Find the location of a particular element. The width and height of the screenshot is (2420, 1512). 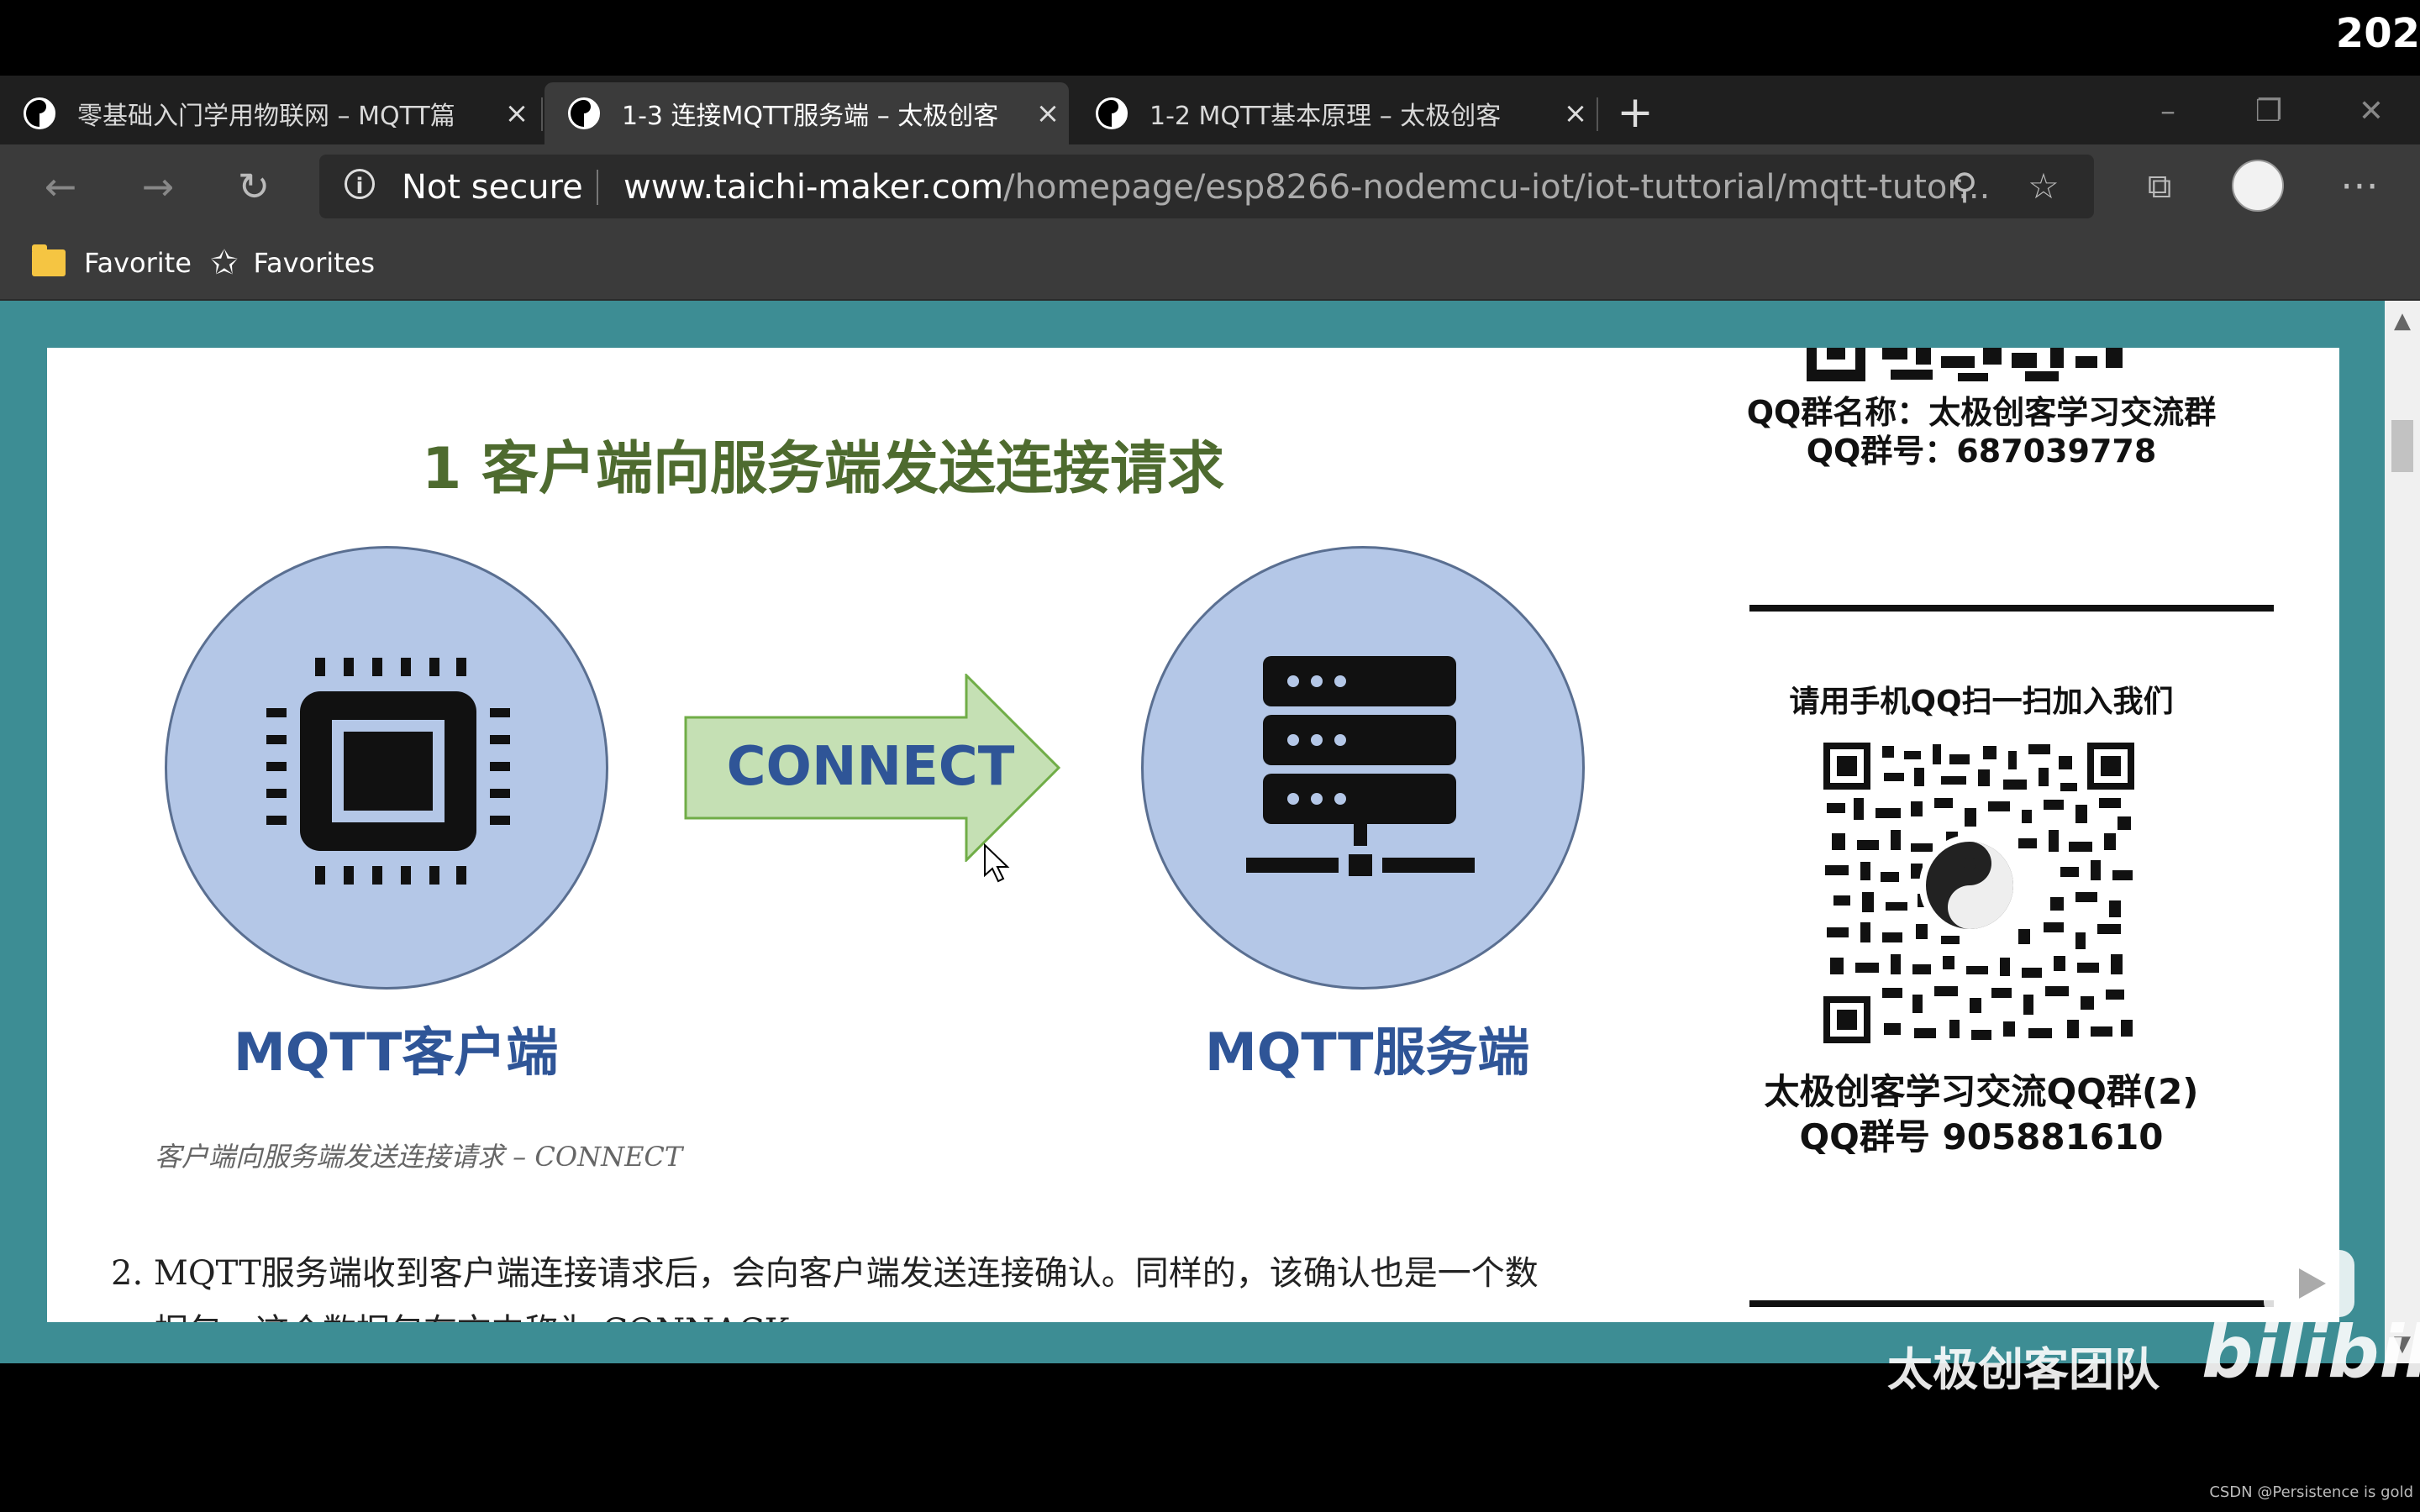

close-window-icon: ✕ is located at coordinates (2371, 112).